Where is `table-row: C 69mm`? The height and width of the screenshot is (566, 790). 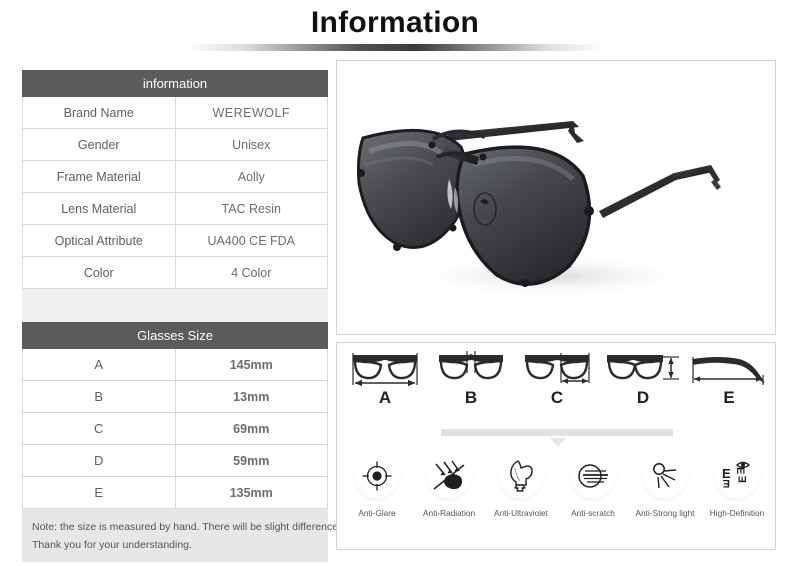
table-row: C 69mm is located at coordinates (175, 428).